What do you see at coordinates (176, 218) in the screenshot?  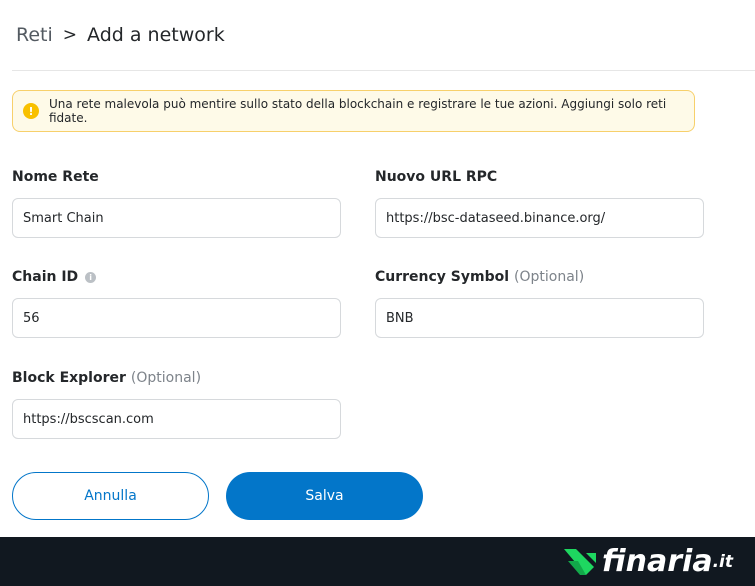 I see `network-name-input` at bounding box center [176, 218].